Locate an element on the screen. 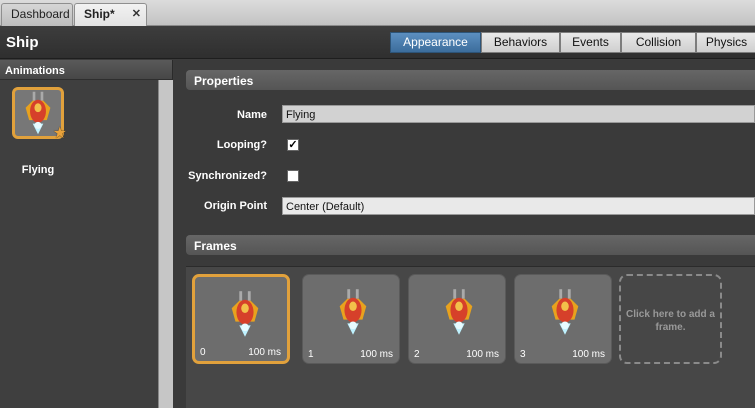  add-frame-button: Click here to add a frame. is located at coordinates (670, 319).